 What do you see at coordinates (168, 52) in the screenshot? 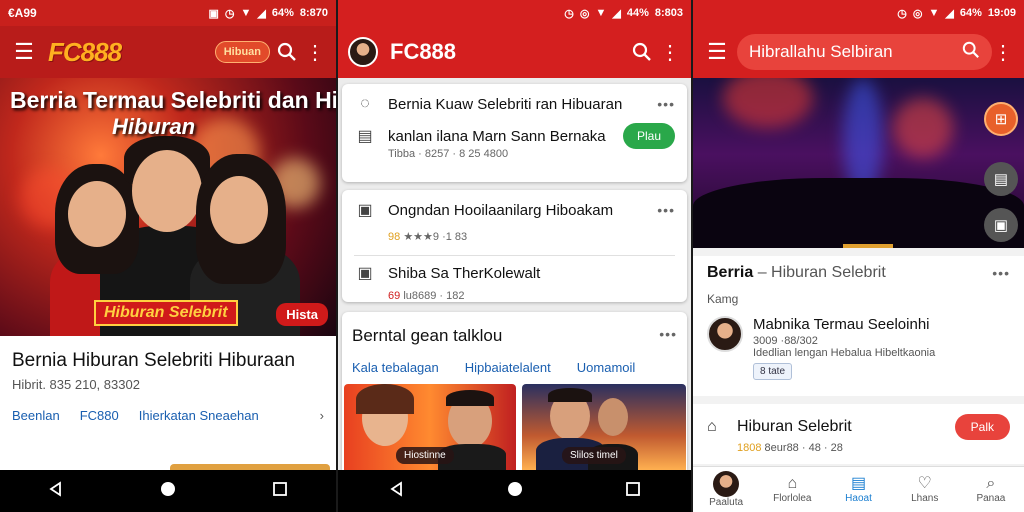
I see `app-bar: ☰ FC888 Hibuan ⋮` at bounding box center [168, 52].